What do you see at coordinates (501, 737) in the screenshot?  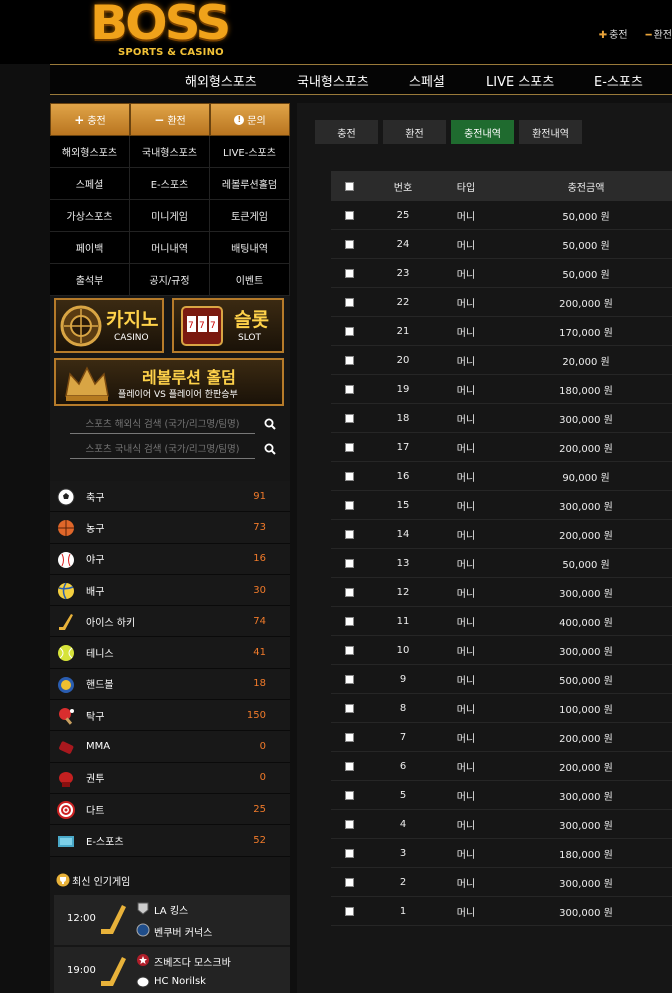 I see `table-row: 7 머니 200,000 원` at bounding box center [501, 737].